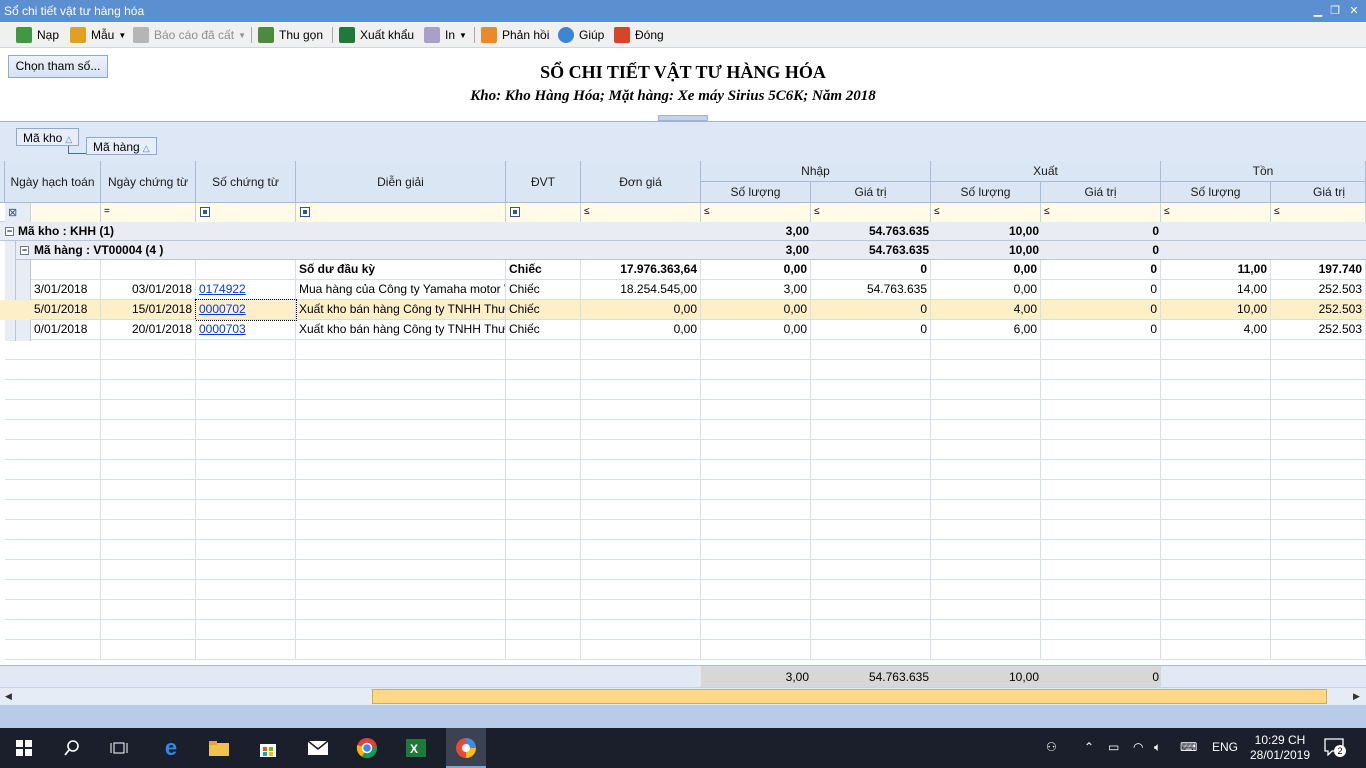 Image resolution: width=1366 pixels, height=768 pixels. Describe the element at coordinates (148, 182) in the screenshot. I see `col-ngay-chung-tu: Ngày chứng từ` at that location.